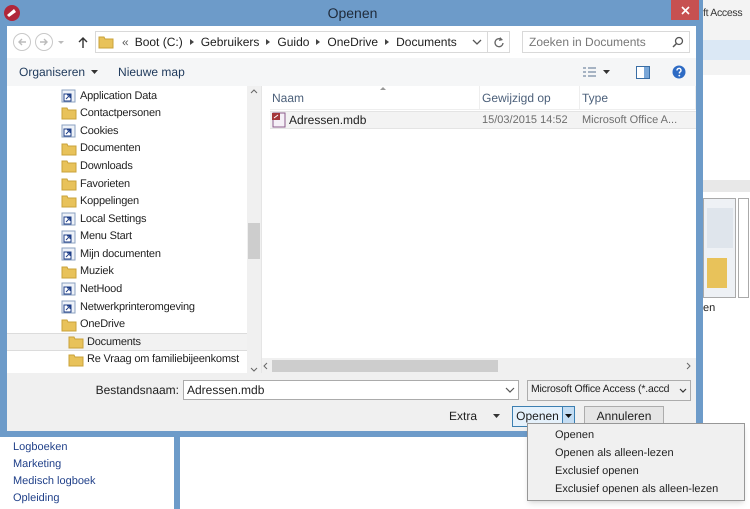 The height and width of the screenshot is (509, 750). Describe the element at coordinates (127, 183) in the screenshot. I see `tree-item: Favorieten` at that location.